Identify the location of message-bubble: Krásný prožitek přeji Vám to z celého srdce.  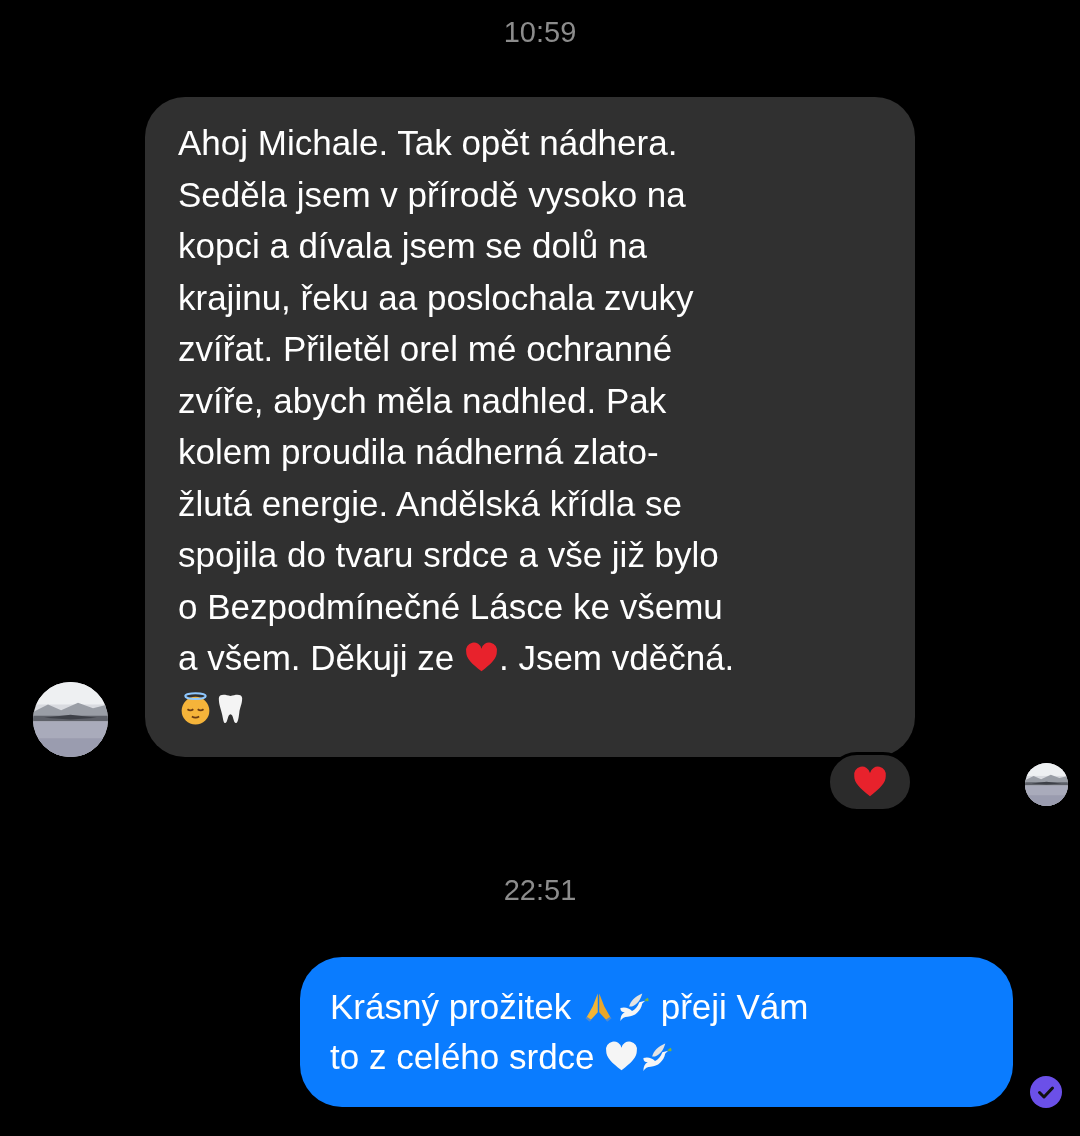
(656, 1032).